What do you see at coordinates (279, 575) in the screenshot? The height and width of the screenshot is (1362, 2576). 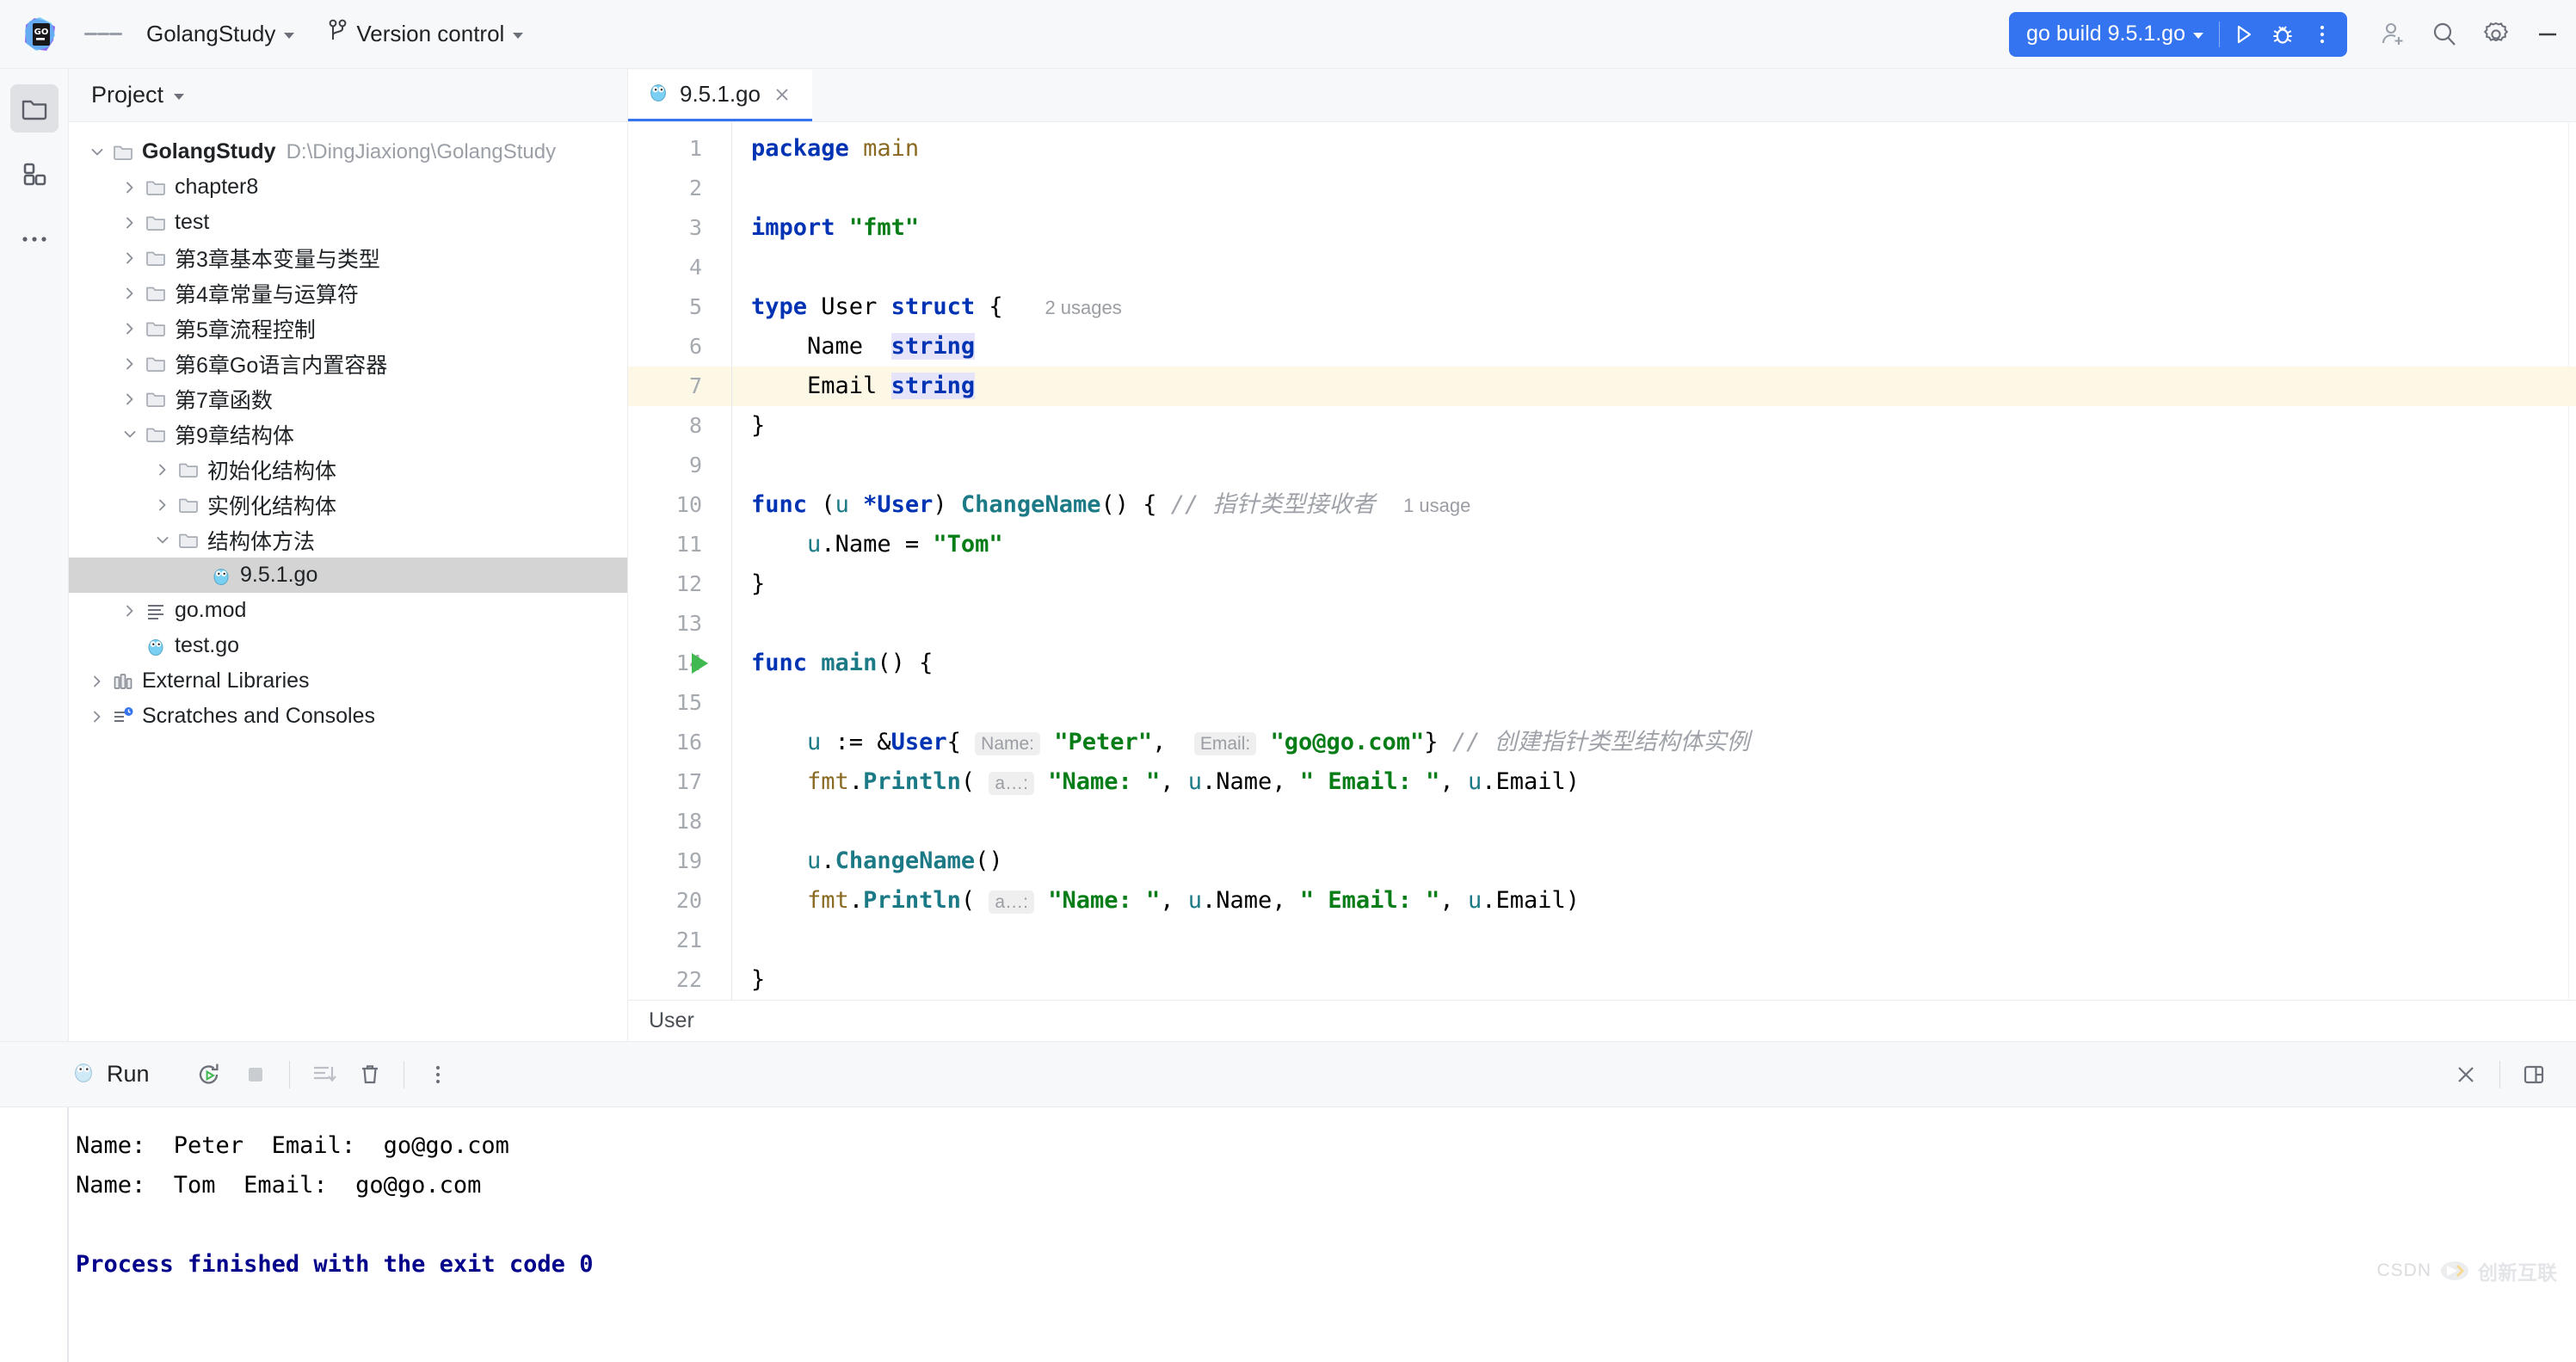 I see `tree-row-label: 9.5.1.go` at bounding box center [279, 575].